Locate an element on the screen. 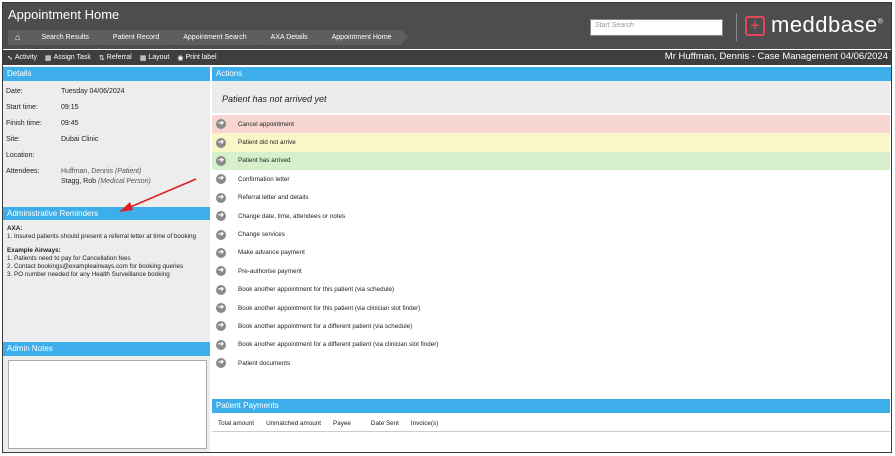 This screenshot has width=895, height=456. annotation-arrow is located at coordinates (158, 195).